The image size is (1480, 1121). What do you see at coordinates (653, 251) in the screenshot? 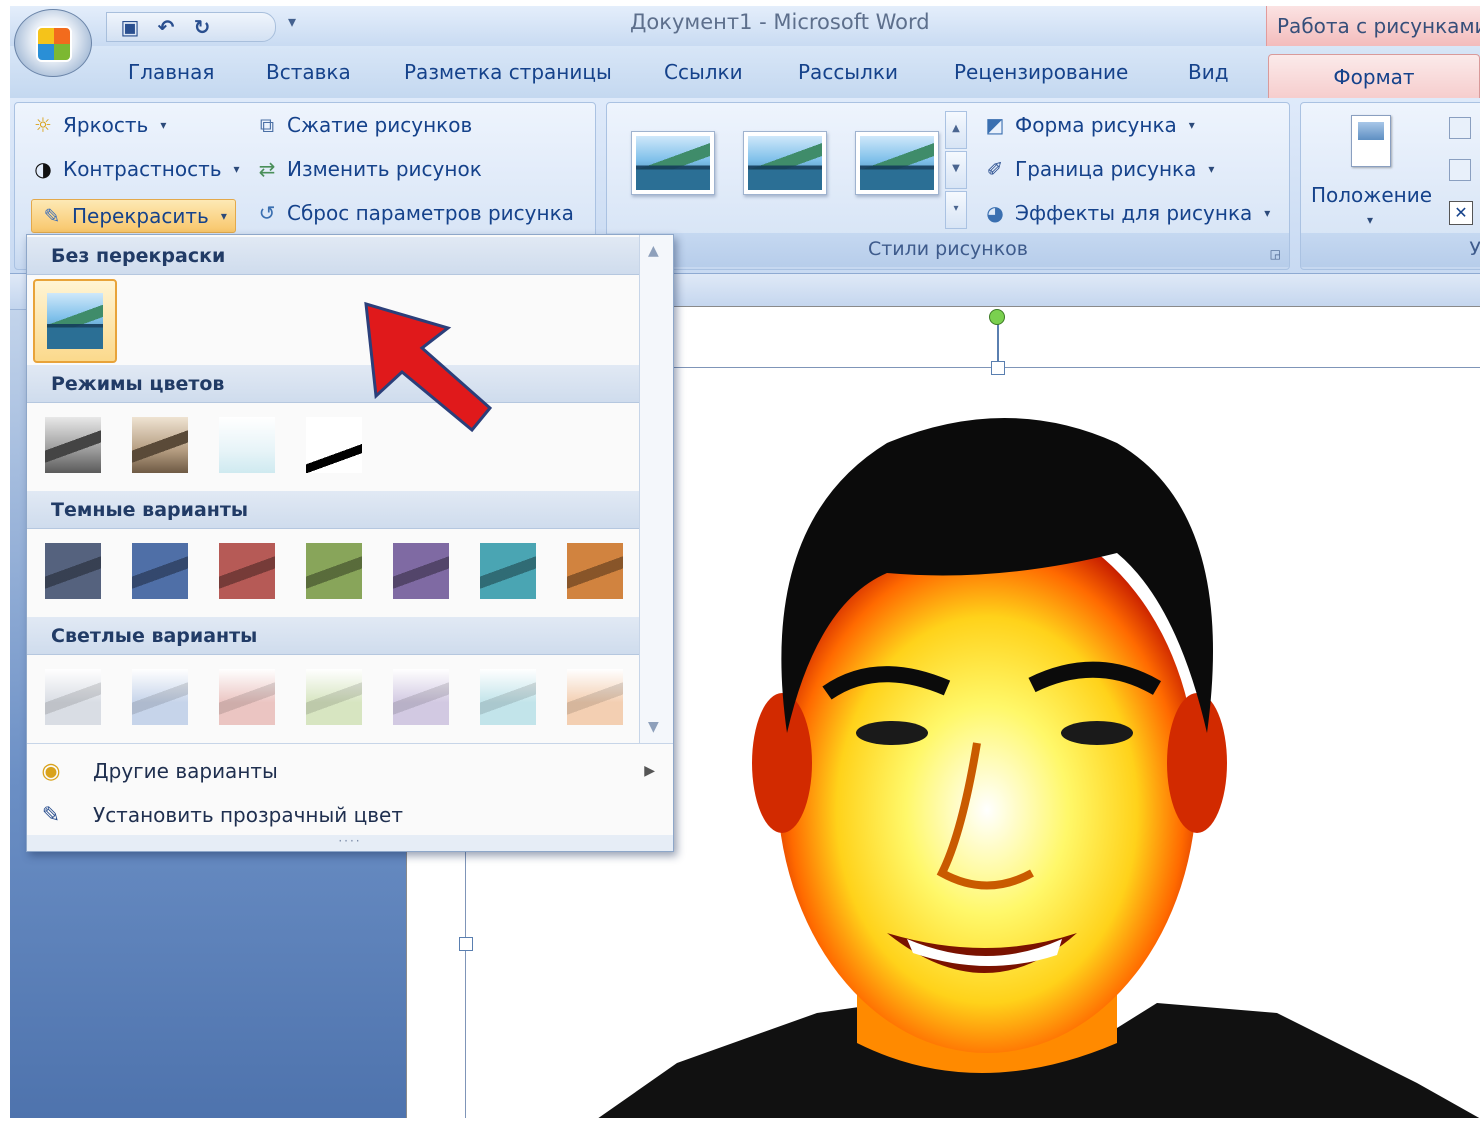
I see `scroll-up-icon: ▲` at bounding box center [653, 251].